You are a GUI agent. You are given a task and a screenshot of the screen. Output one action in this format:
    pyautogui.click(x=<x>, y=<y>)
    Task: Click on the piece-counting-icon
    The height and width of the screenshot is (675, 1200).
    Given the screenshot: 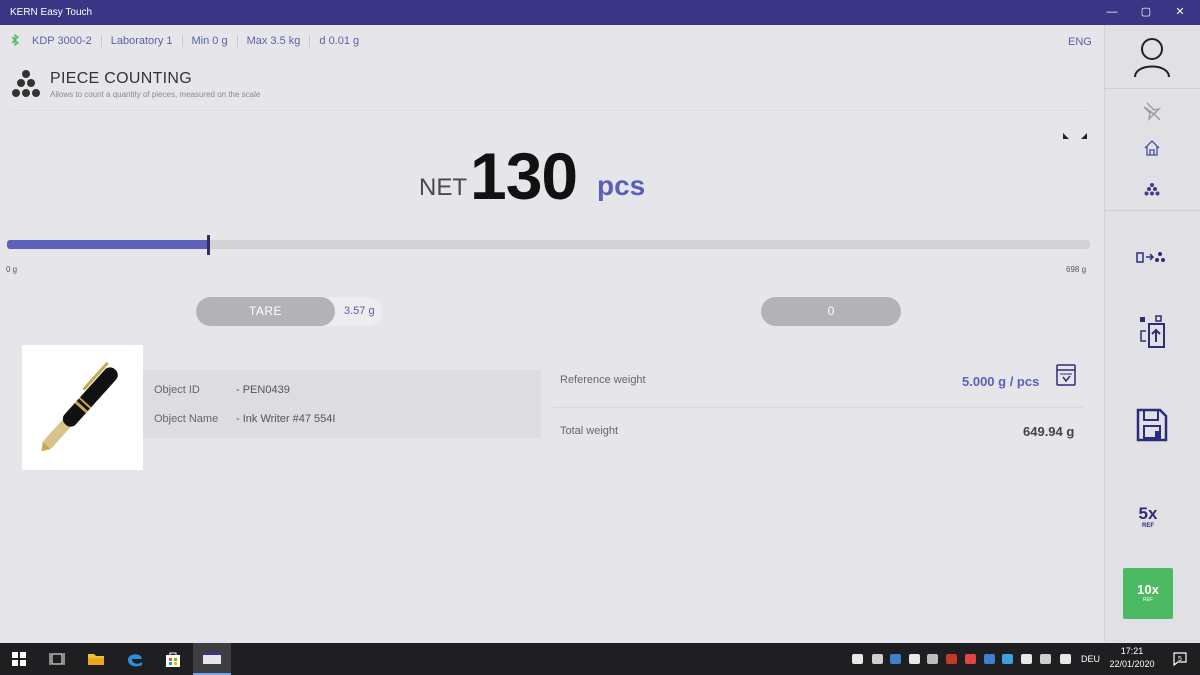 What is the action you would take?
    pyautogui.click(x=26, y=86)
    